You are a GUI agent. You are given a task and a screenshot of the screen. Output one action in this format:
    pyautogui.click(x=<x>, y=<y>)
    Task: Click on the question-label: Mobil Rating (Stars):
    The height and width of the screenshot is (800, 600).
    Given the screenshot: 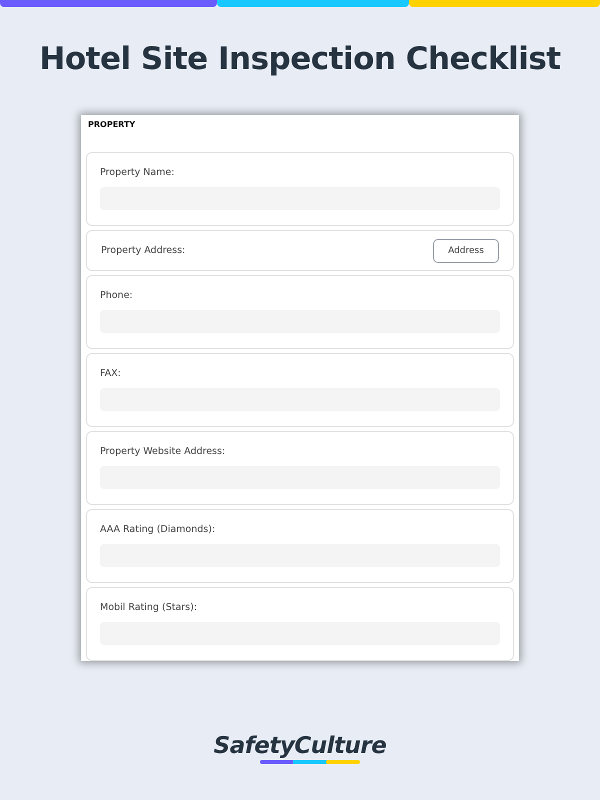 What is the action you would take?
    pyautogui.click(x=149, y=607)
    